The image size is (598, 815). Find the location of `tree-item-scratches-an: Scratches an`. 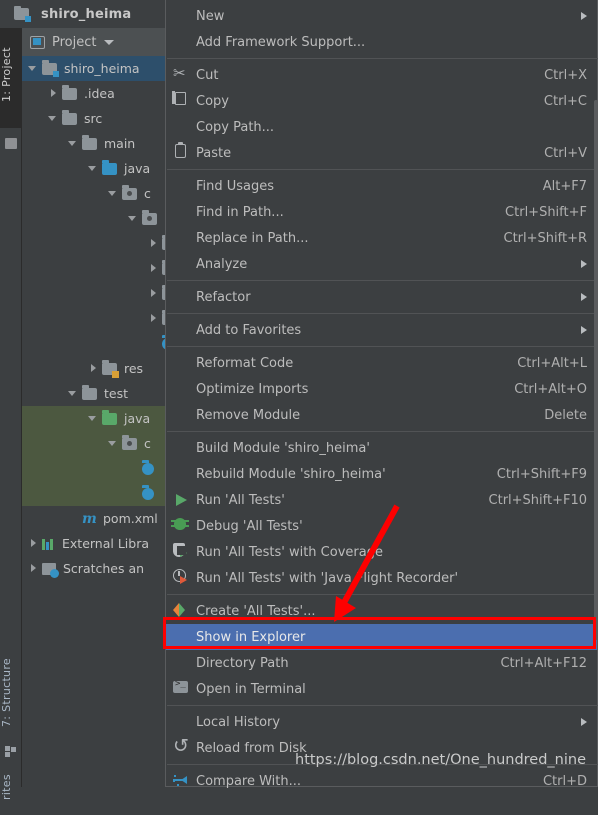

tree-item-scratches-an: Scratches an is located at coordinates (101, 568).